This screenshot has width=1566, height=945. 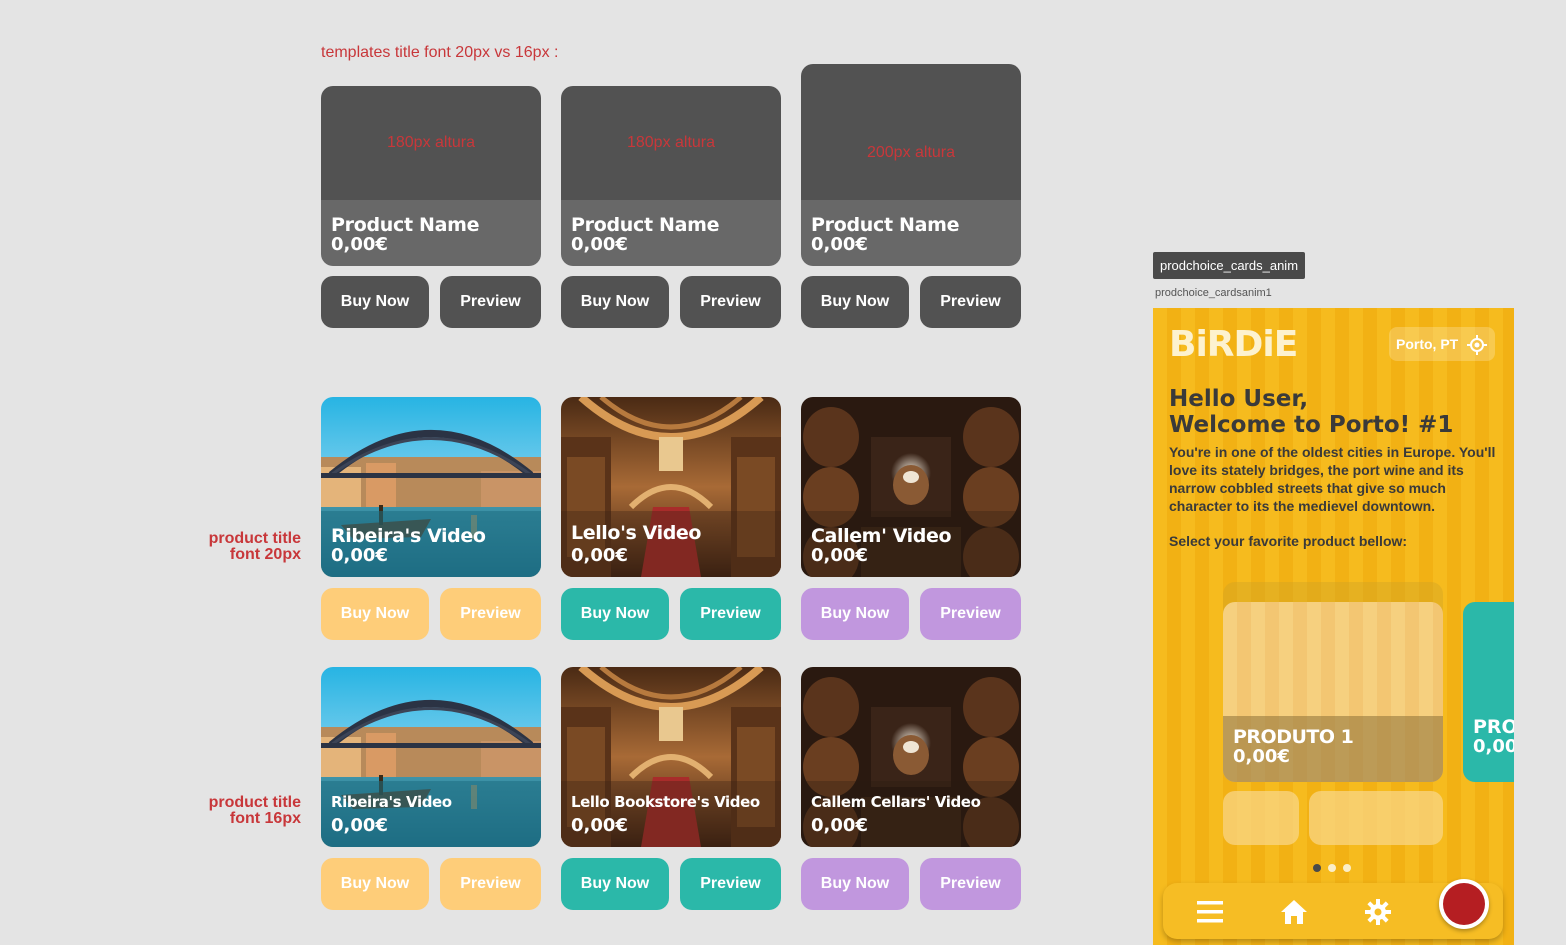 I want to click on template-card-2: 180px altura Product Name 0,00€, so click(x=671, y=176).